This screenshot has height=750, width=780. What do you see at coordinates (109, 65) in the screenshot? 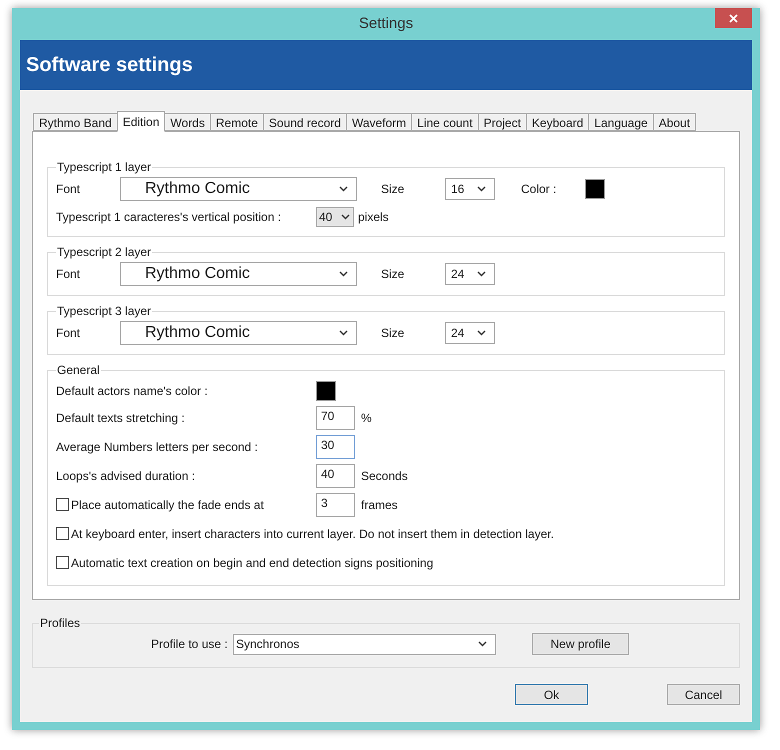
I see `header-title: Software settings` at bounding box center [109, 65].